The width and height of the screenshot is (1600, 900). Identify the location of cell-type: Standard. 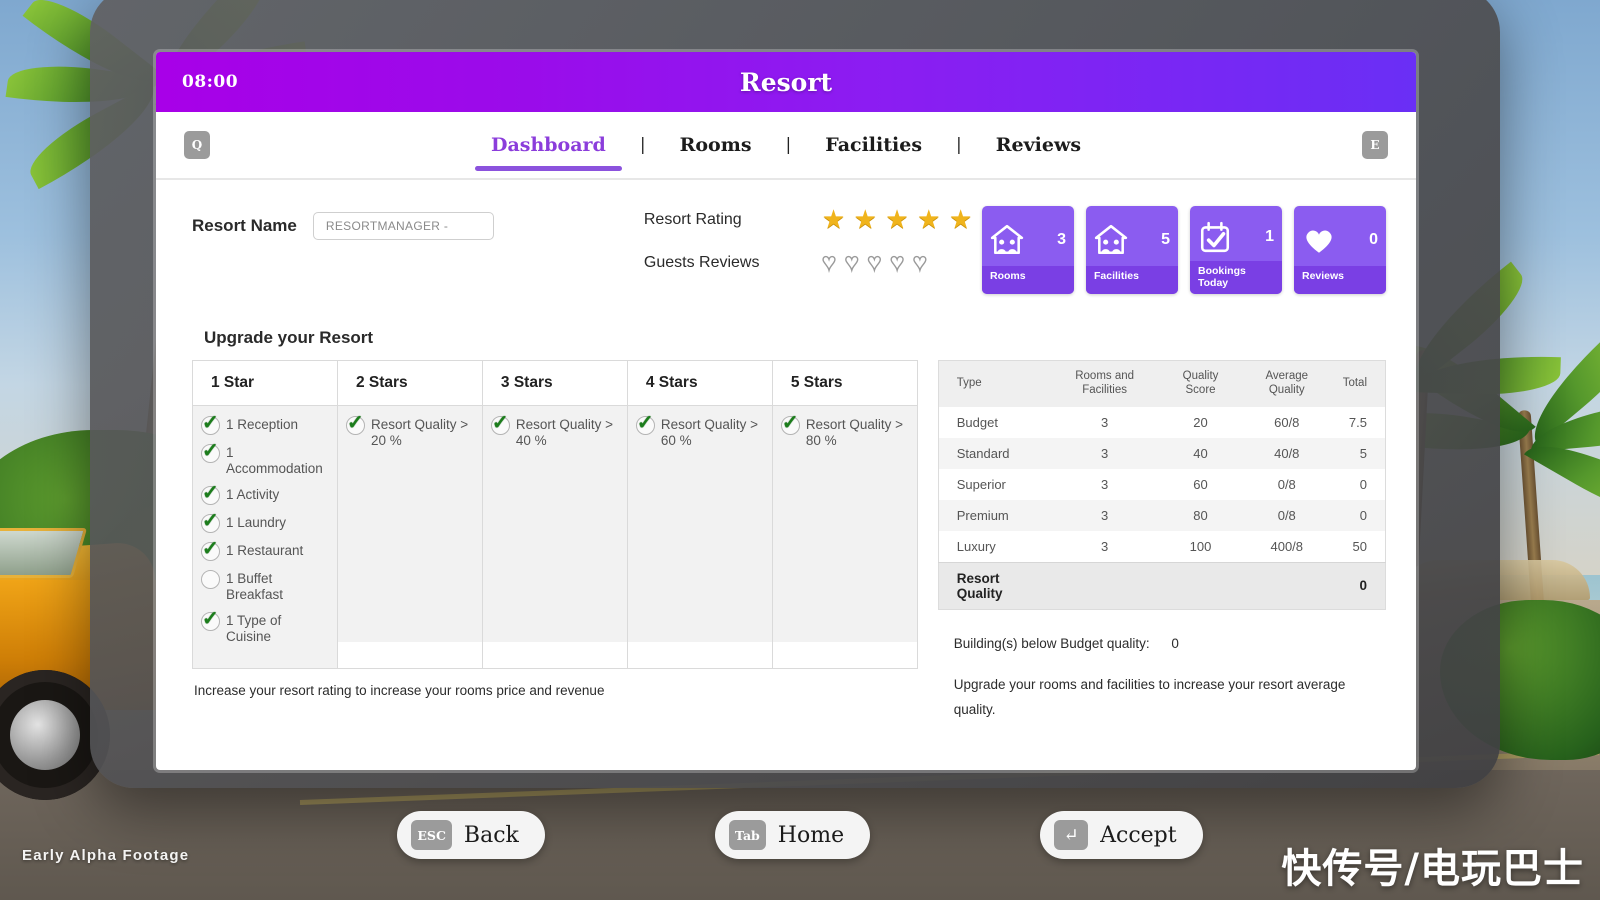
(994, 453).